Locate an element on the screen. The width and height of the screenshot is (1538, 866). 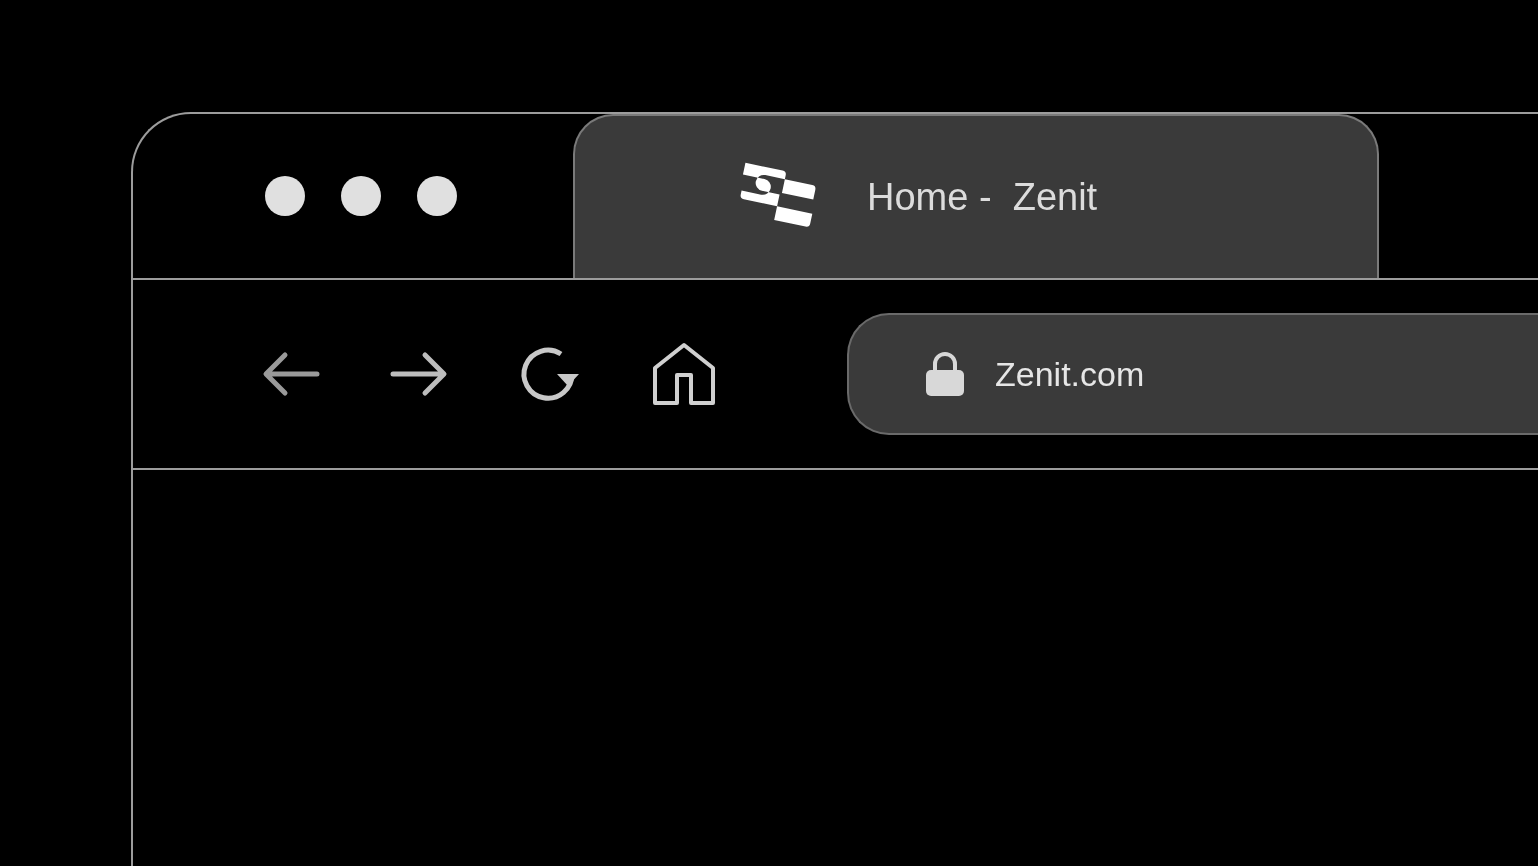
address-field: Zenit.com is located at coordinates (1192, 374).